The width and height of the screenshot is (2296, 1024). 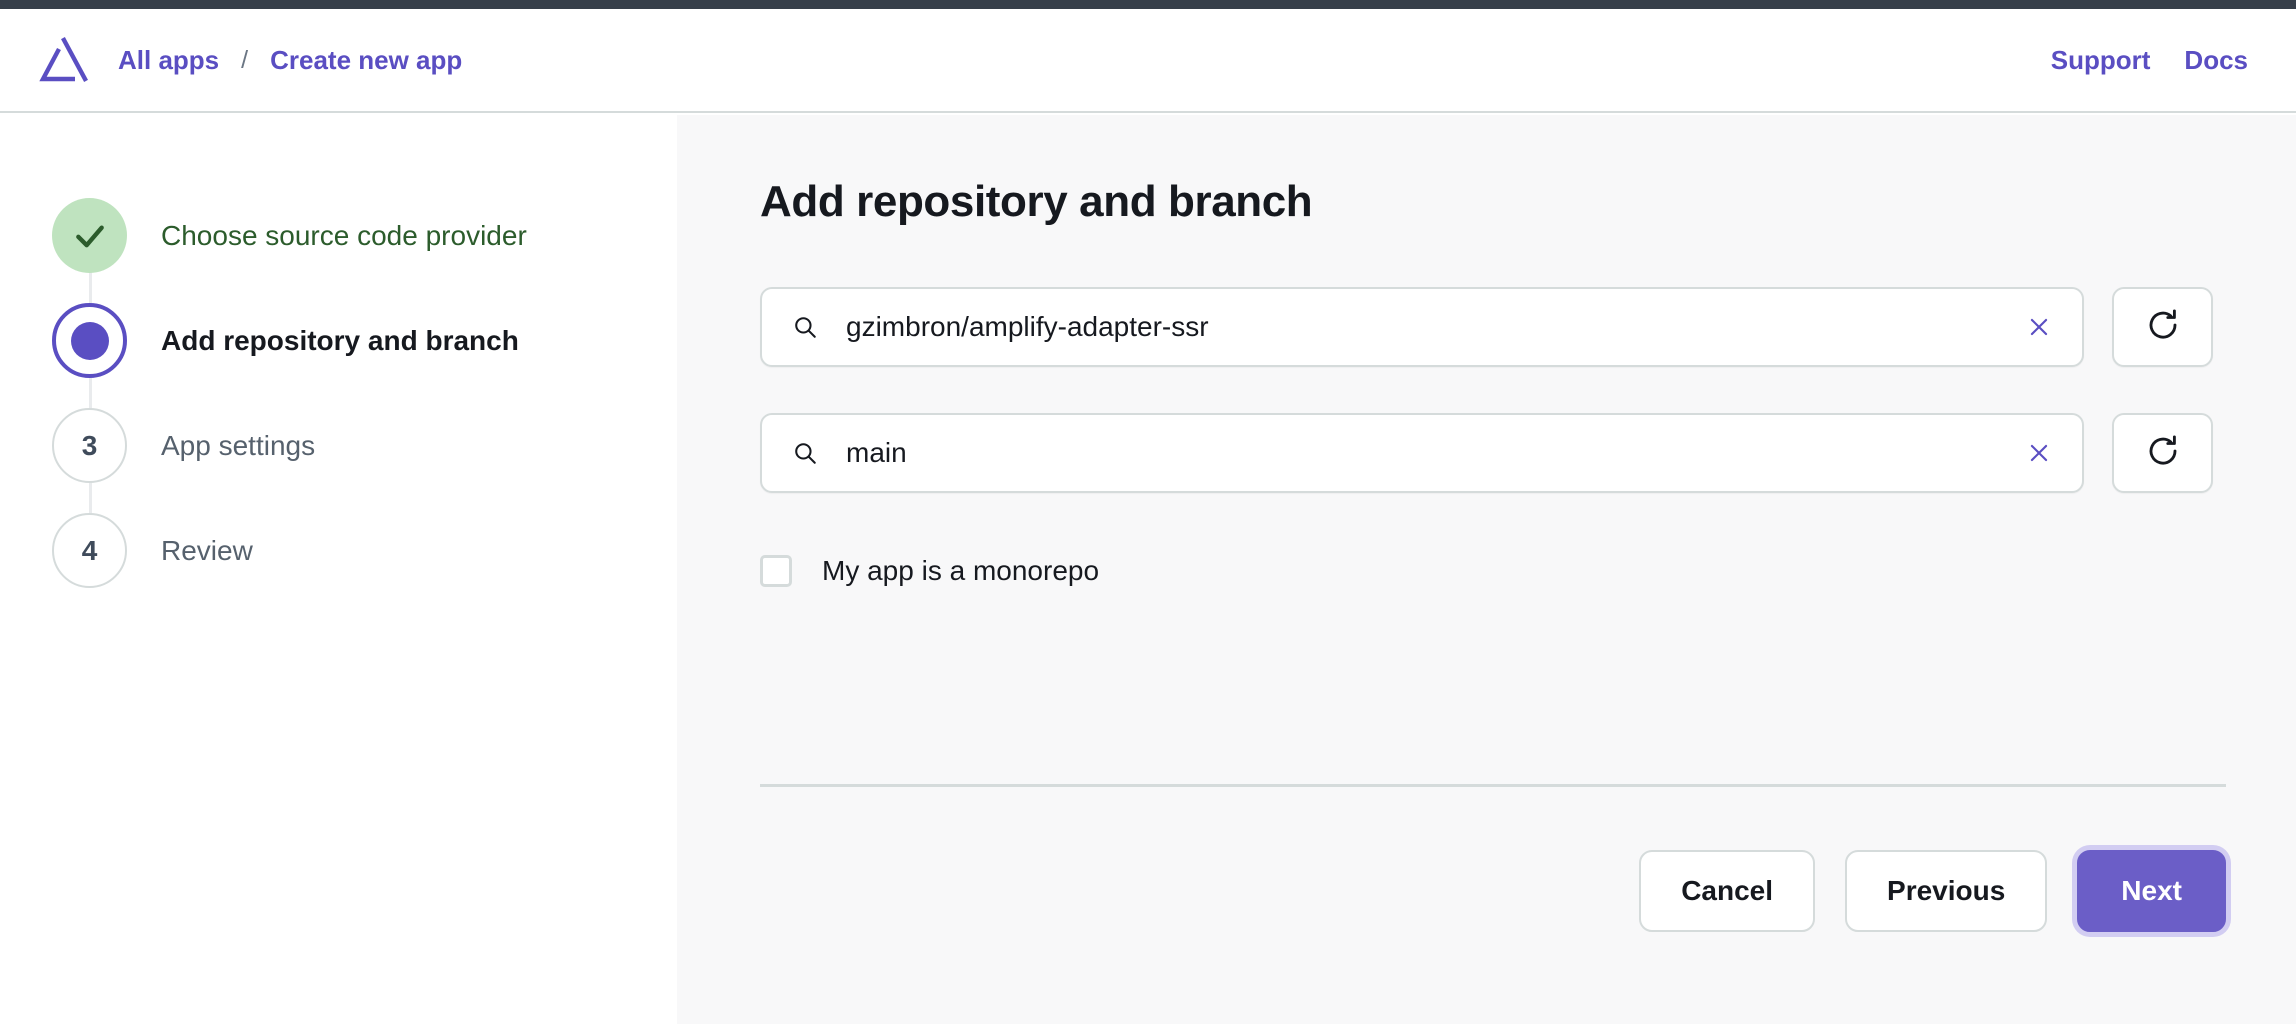 I want to click on breadcrumb-all-apps: All apps, so click(x=168, y=60).